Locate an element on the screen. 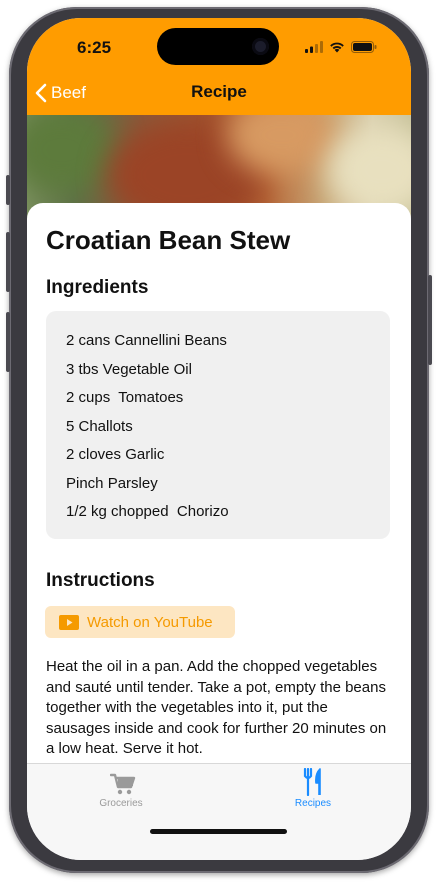 The image size is (439, 885). status-icons is located at coordinates (341, 47).